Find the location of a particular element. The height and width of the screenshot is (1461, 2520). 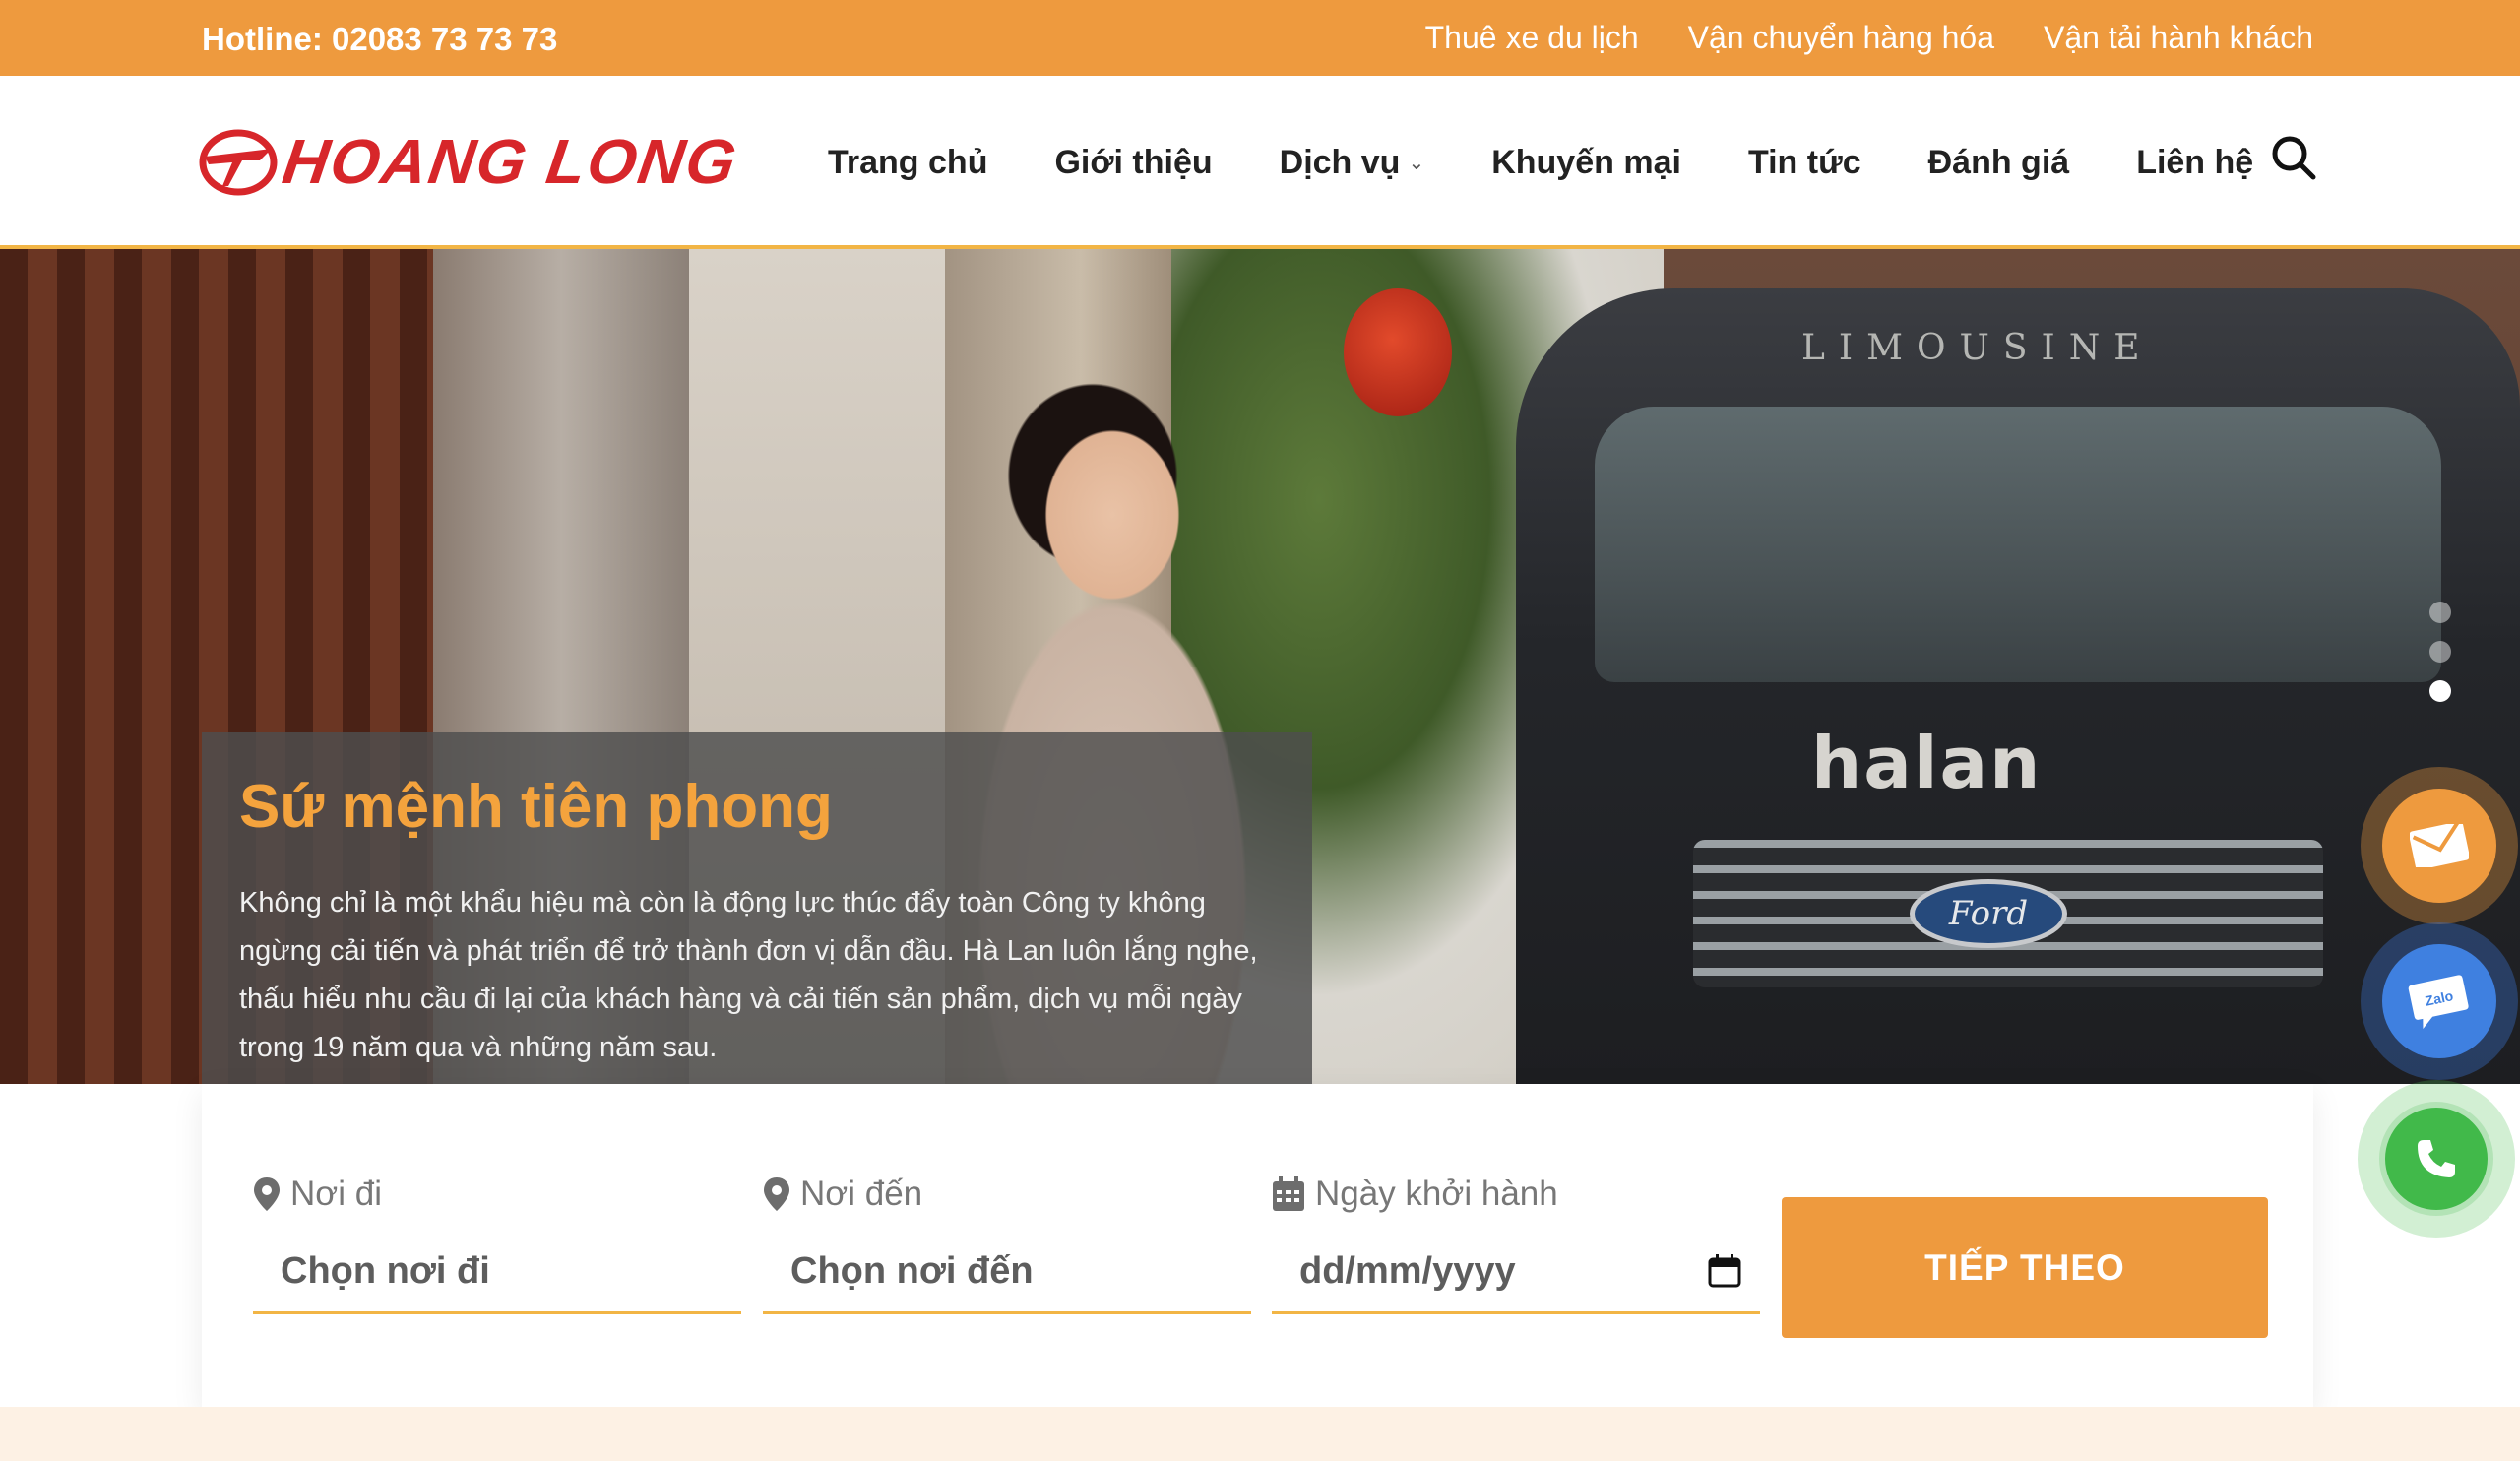

date-label: Ngày khởi hành is located at coordinates (1415, 1194).